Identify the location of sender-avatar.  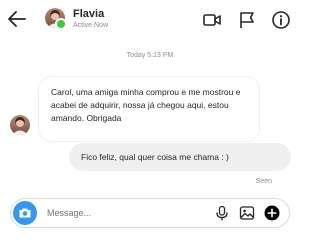
(20, 125).